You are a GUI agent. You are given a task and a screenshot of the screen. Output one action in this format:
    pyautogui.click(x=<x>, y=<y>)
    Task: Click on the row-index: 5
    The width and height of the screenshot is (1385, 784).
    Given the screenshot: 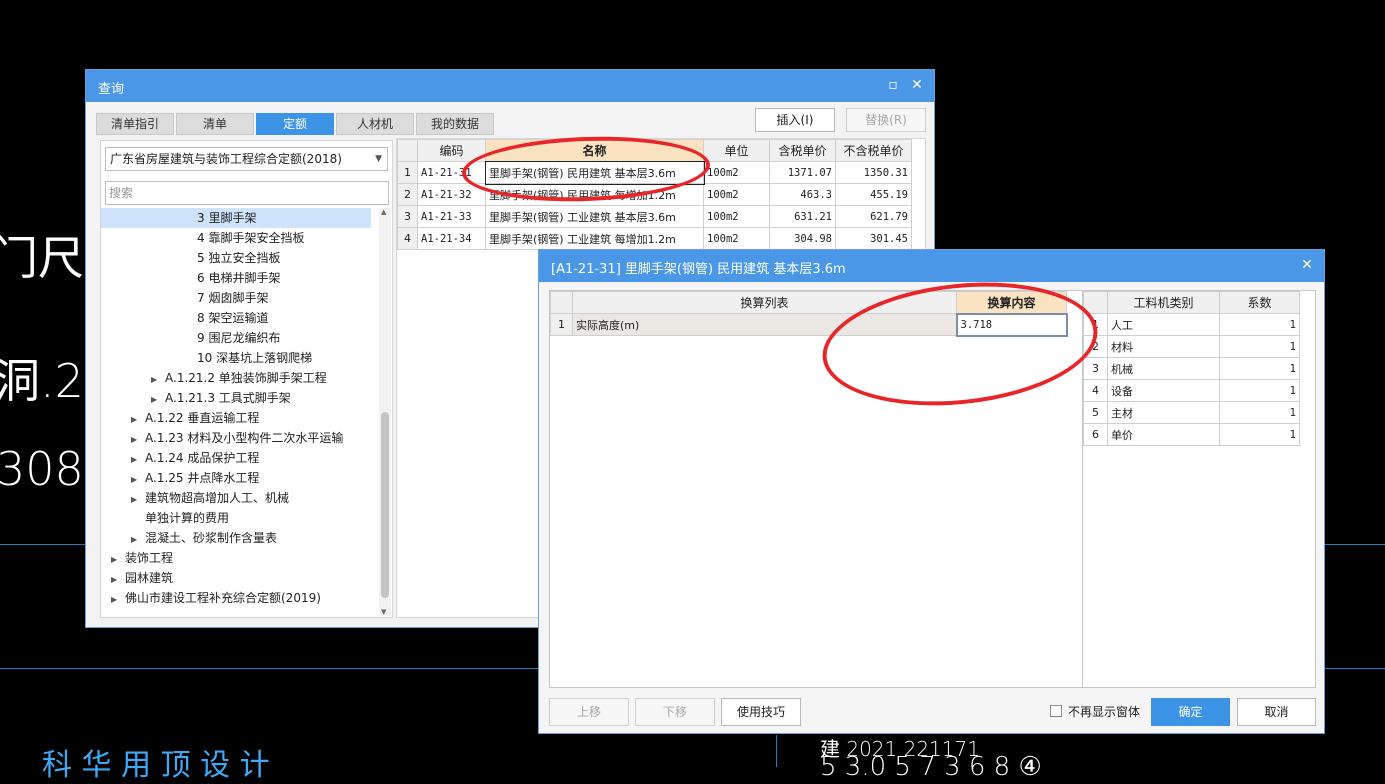 What is the action you would take?
    pyautogui.click(x=1095, y=412)
    